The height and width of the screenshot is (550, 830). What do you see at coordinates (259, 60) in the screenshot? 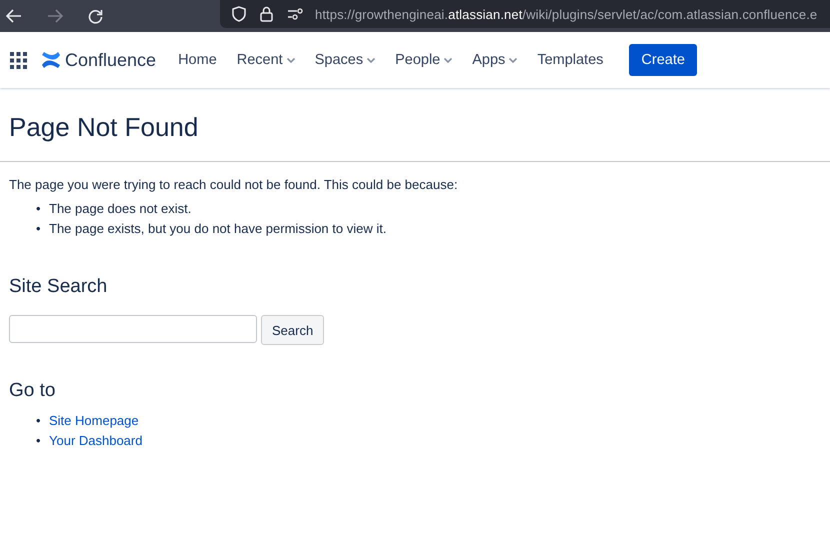
I see `nav-link: Recent` at bounding box center [259, 60].